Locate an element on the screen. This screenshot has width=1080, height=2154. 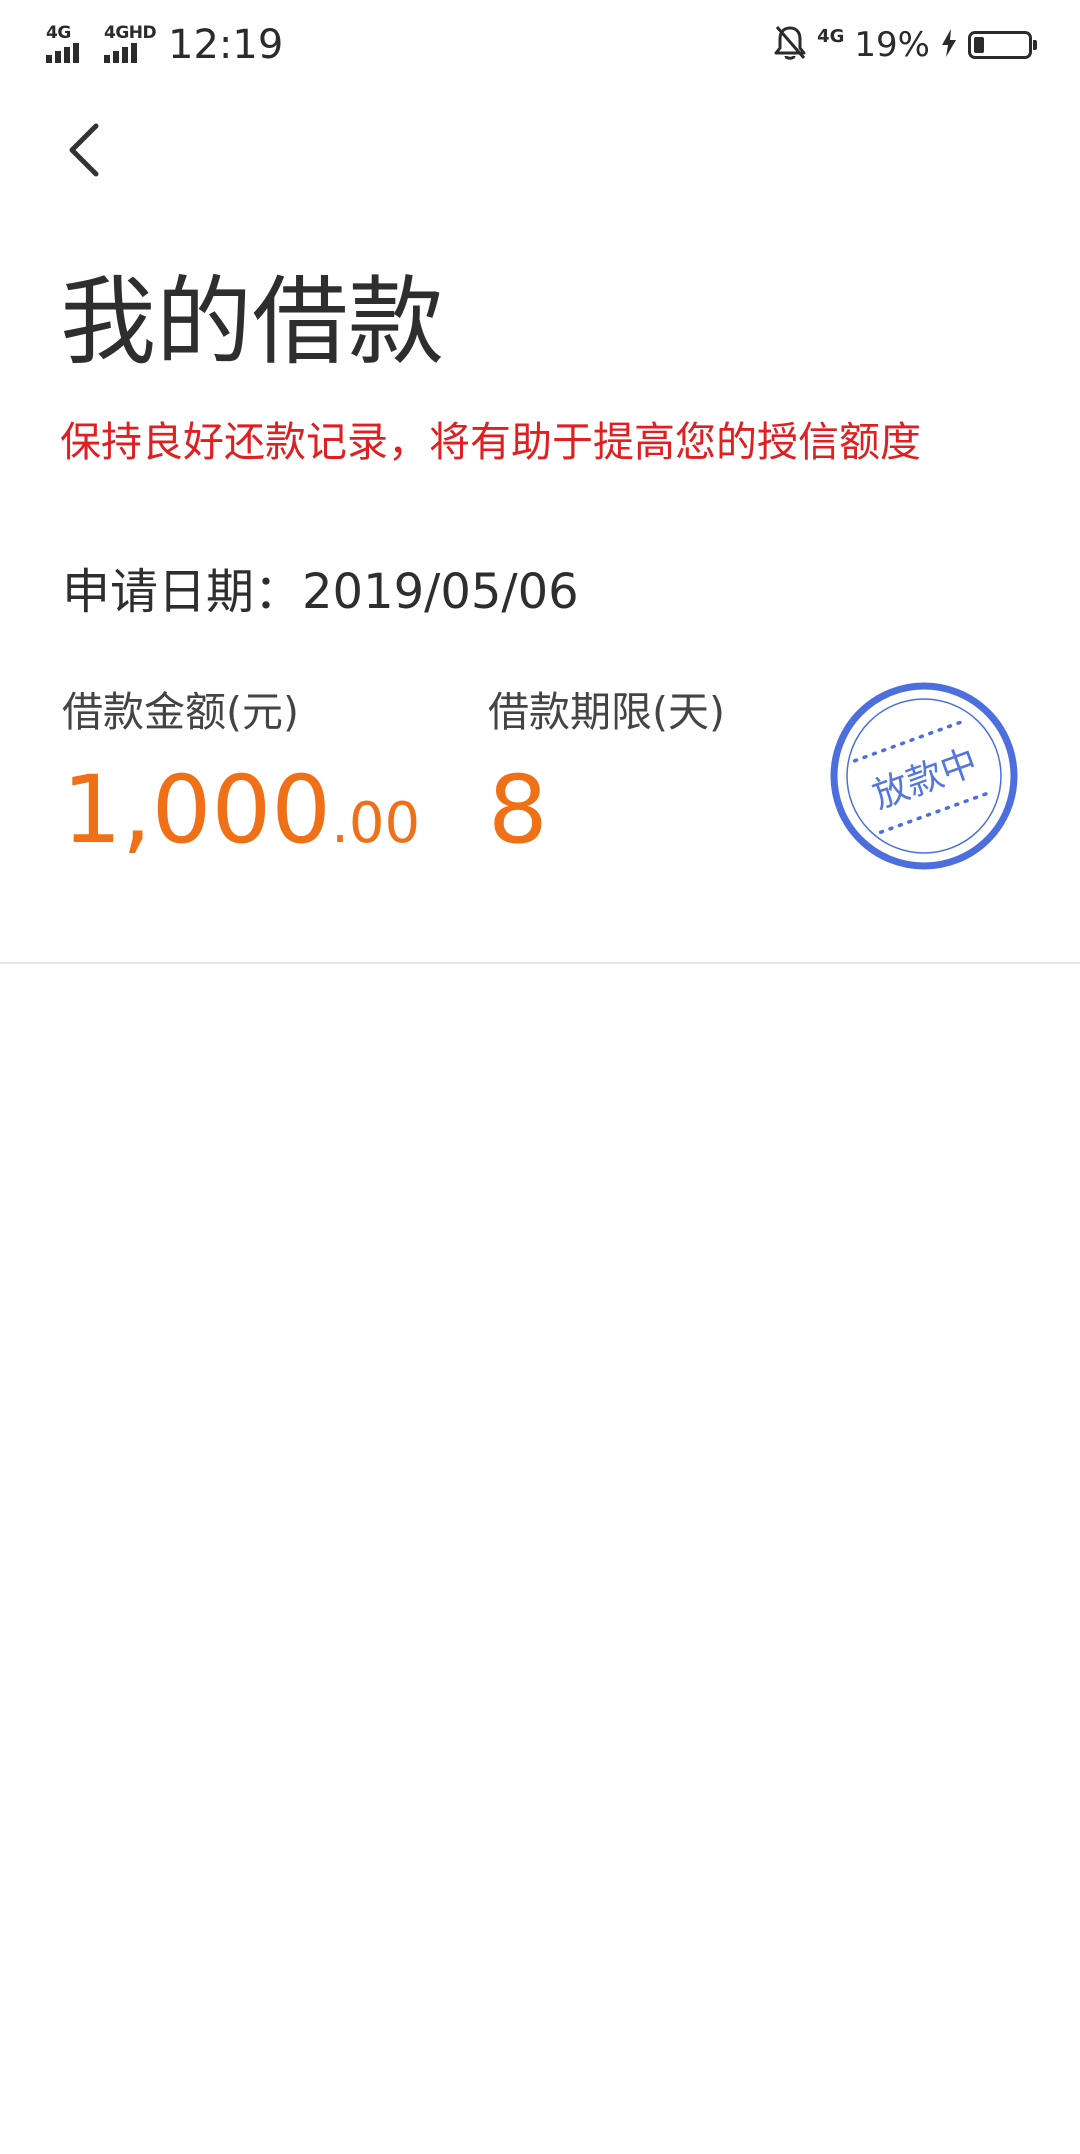
loan-amount-value: 1,000.00 is located at coordinates (241, 824).